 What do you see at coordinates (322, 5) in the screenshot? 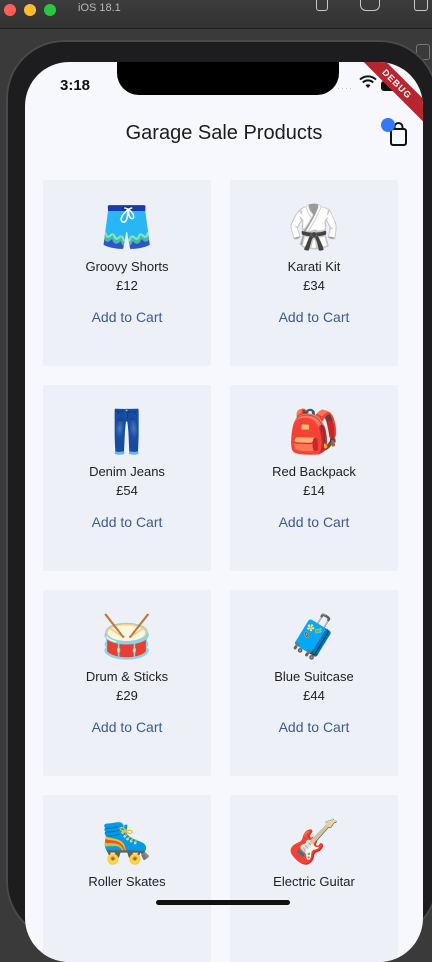
I see `home-icon` at bounding box center [322, 5].